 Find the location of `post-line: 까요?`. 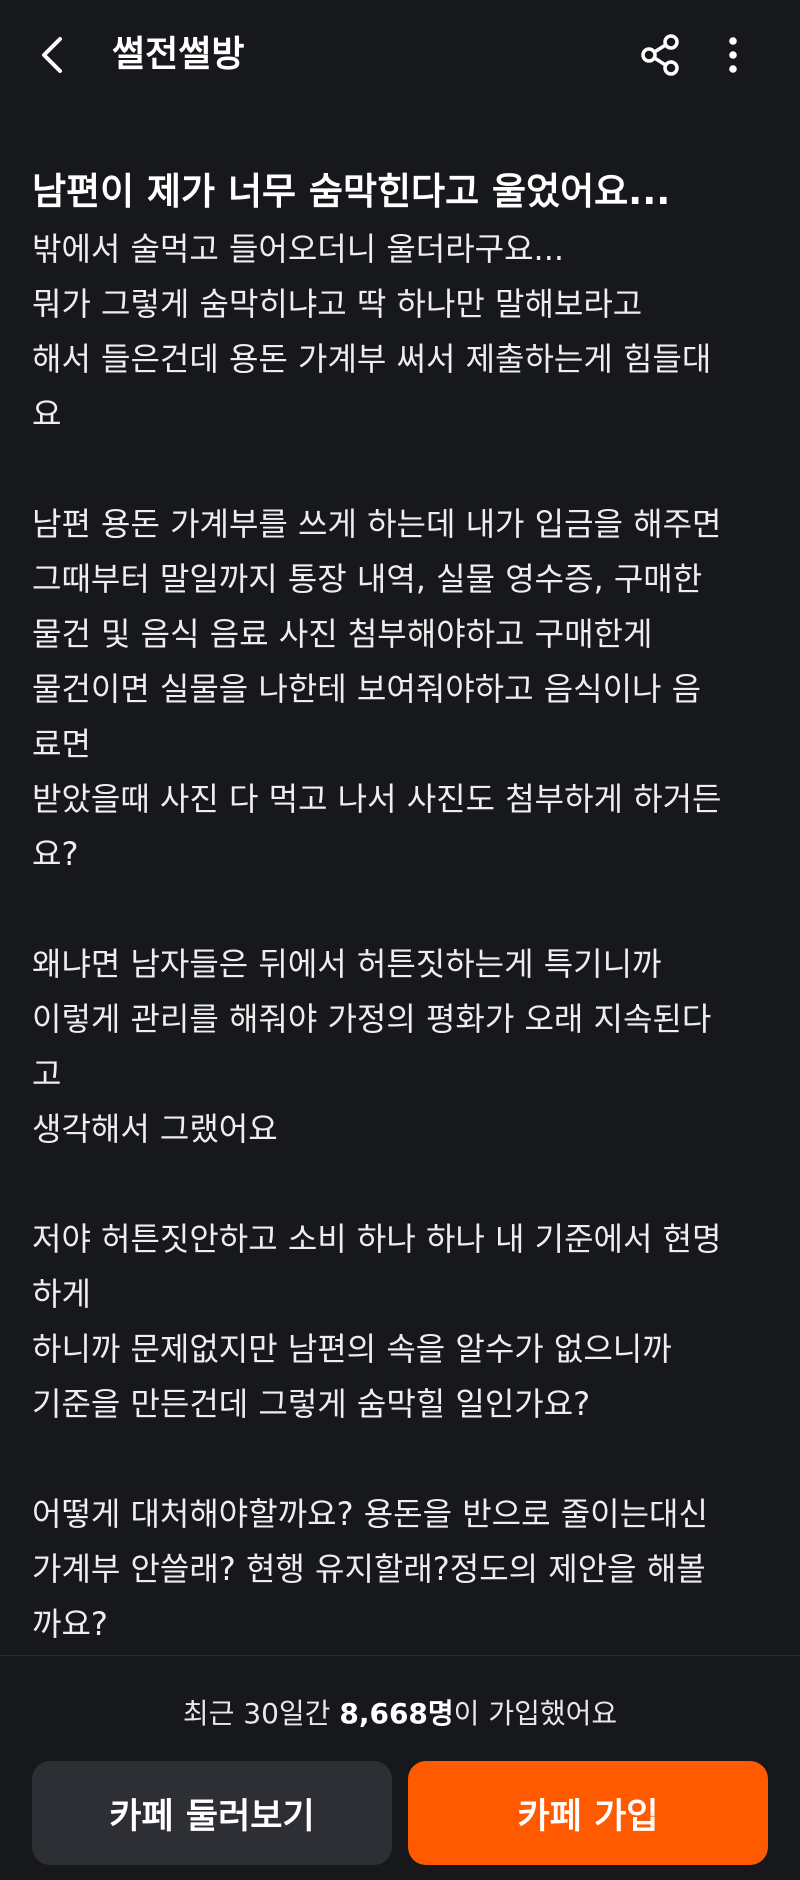

post-line: 까요? is located at coordinates (70, 1624).